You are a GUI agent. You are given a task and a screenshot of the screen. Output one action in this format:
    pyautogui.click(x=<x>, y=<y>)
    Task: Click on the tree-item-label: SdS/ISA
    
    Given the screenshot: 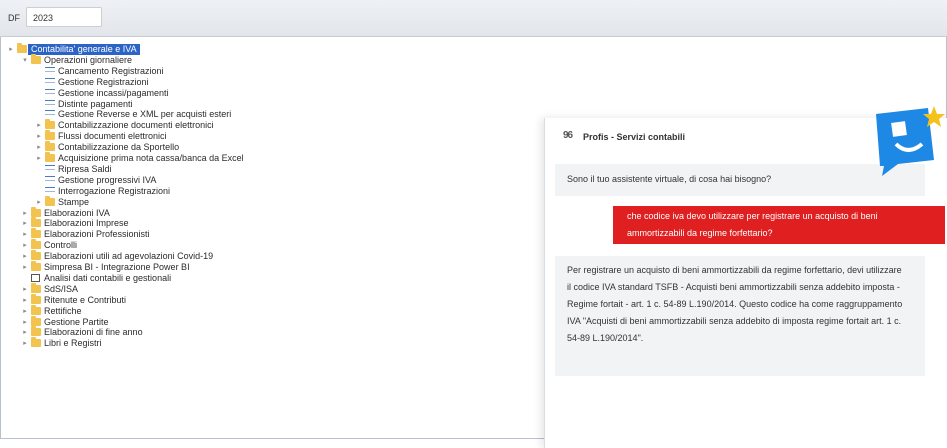 What is the action you would take?
    pyautogui.click(x=61, y=288)
    